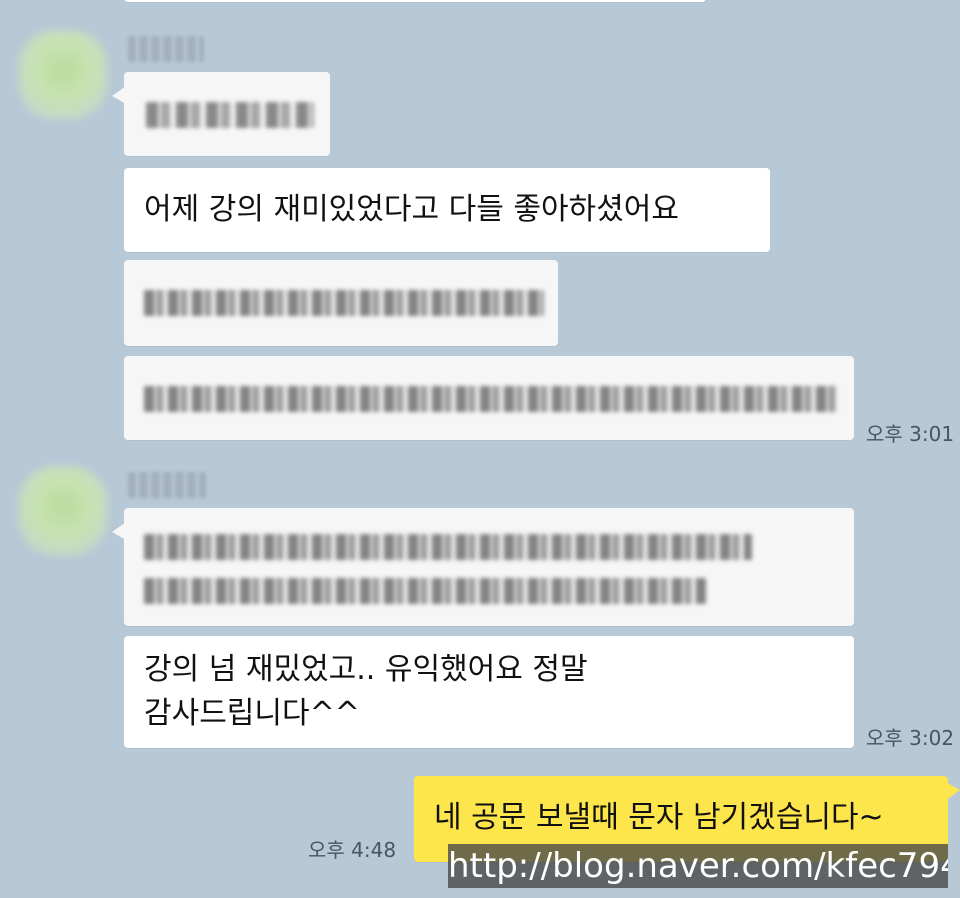 Image resolution: width=960 pixels, height=898 pixels. Describe the element at coordinates (411, 209) in the screenshot. I see `message-text-1: 어제 강의 재미있었다고 다들 좋아하셨어요` at that location.